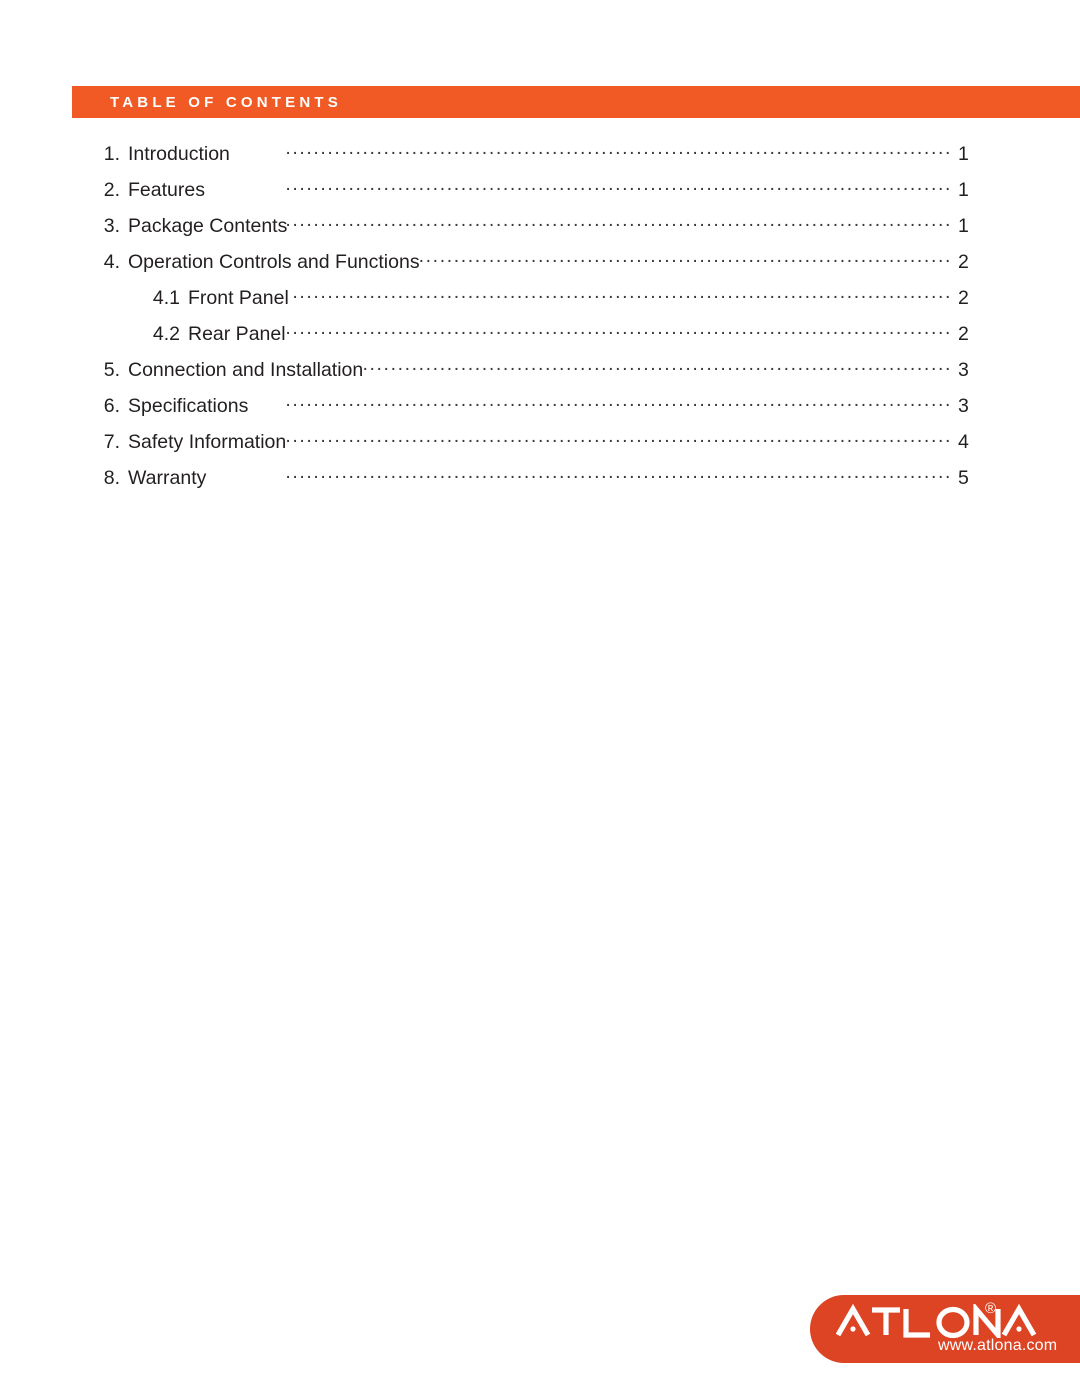 The width and height of the screenshot is (1080, 1397). I want to click on section-header-bar: TABLE OF CONTENTS, so click(576, 102).